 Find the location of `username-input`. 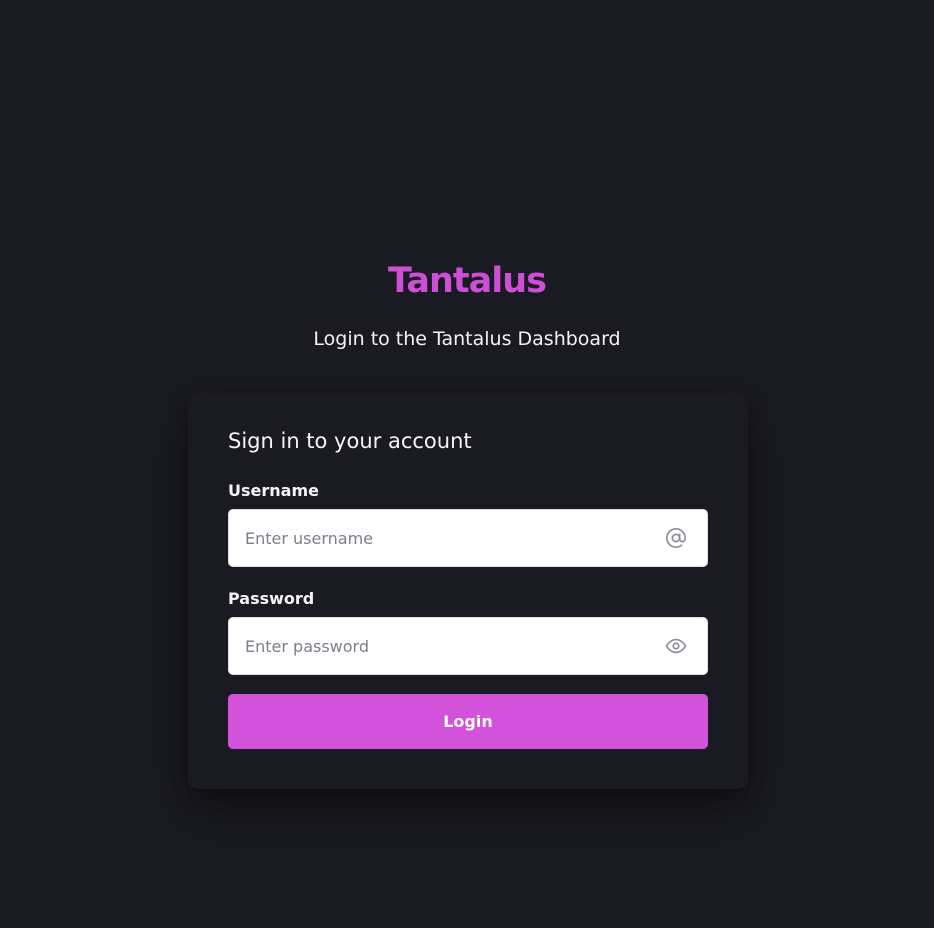

username-input is located at coordinates (437, 538).